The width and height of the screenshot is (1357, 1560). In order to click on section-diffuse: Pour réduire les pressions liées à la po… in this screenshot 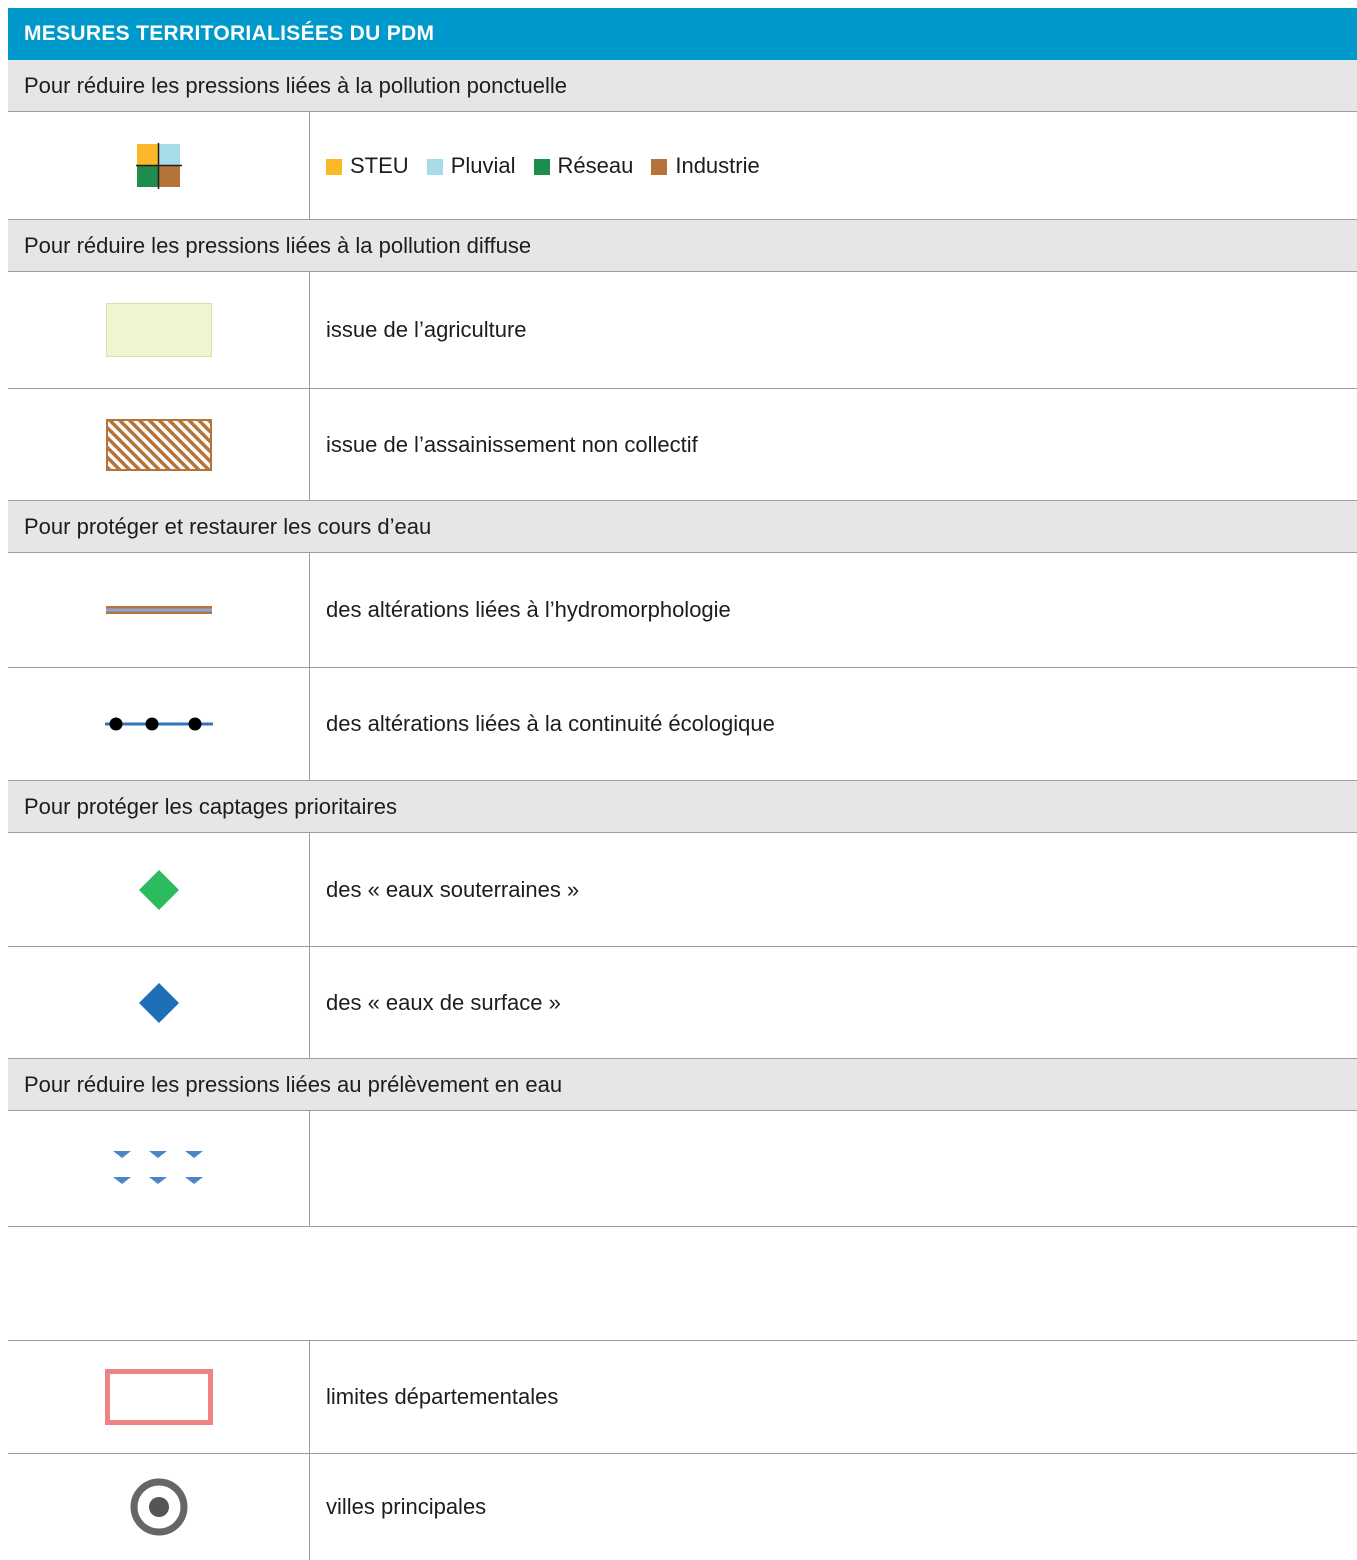, I will do `click(682, 246)`.